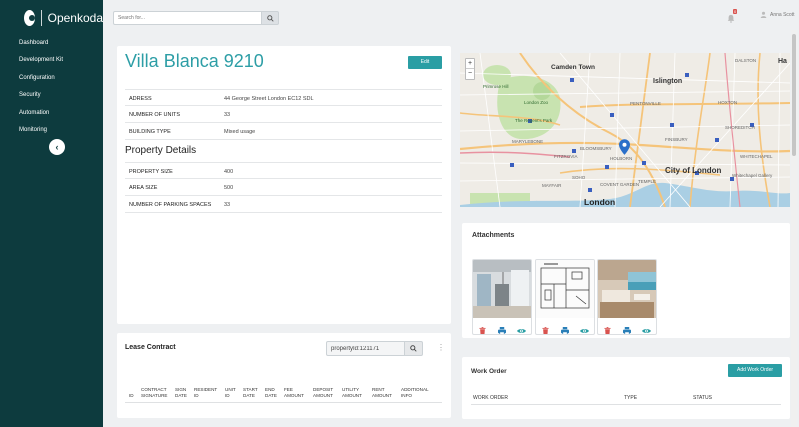  What do you see at coordinates (150, 132) in the screenshot?
I see `field-label: BUILDING TYPE` at bounding box center [150, 132].